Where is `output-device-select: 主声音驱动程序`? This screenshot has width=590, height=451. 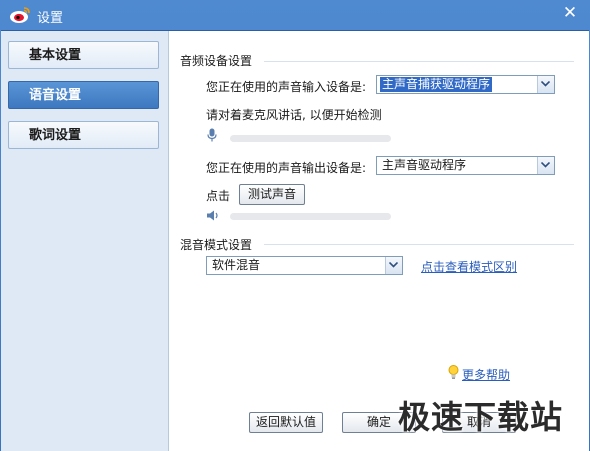
output-device-select: 主声音驱动程序 is located at coordinates (465, 165).